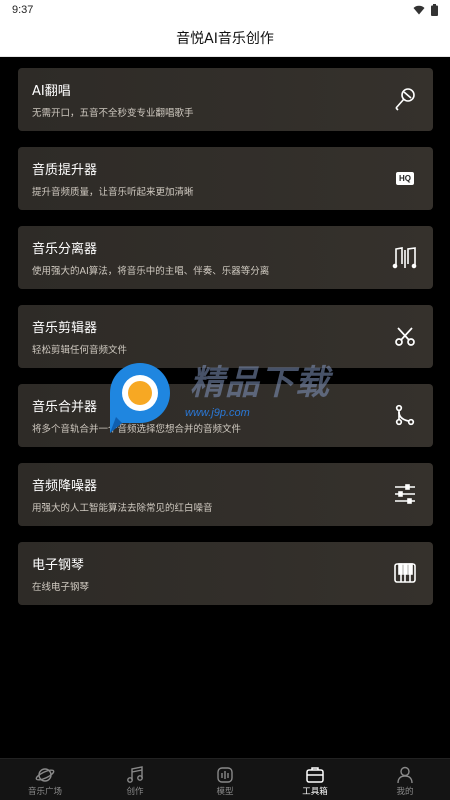 The image size is (450, 800). Describe the element at coordinates (225, 99) in the screenshot. I see `tool-card-ai-cover: AI翻唱 无需开口，五音不全秒变专业翻唱歌手` at that location.